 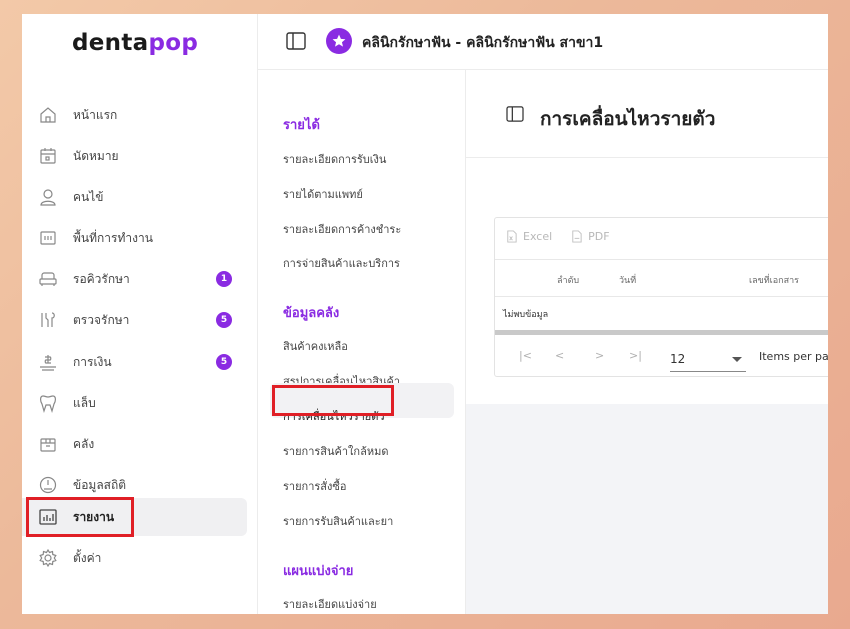 What do you see at coordinates (526, 315) in the screenshot?
I see `empty-state-text: ไม่พบข้อมูล` at bounding box center [526, 315].